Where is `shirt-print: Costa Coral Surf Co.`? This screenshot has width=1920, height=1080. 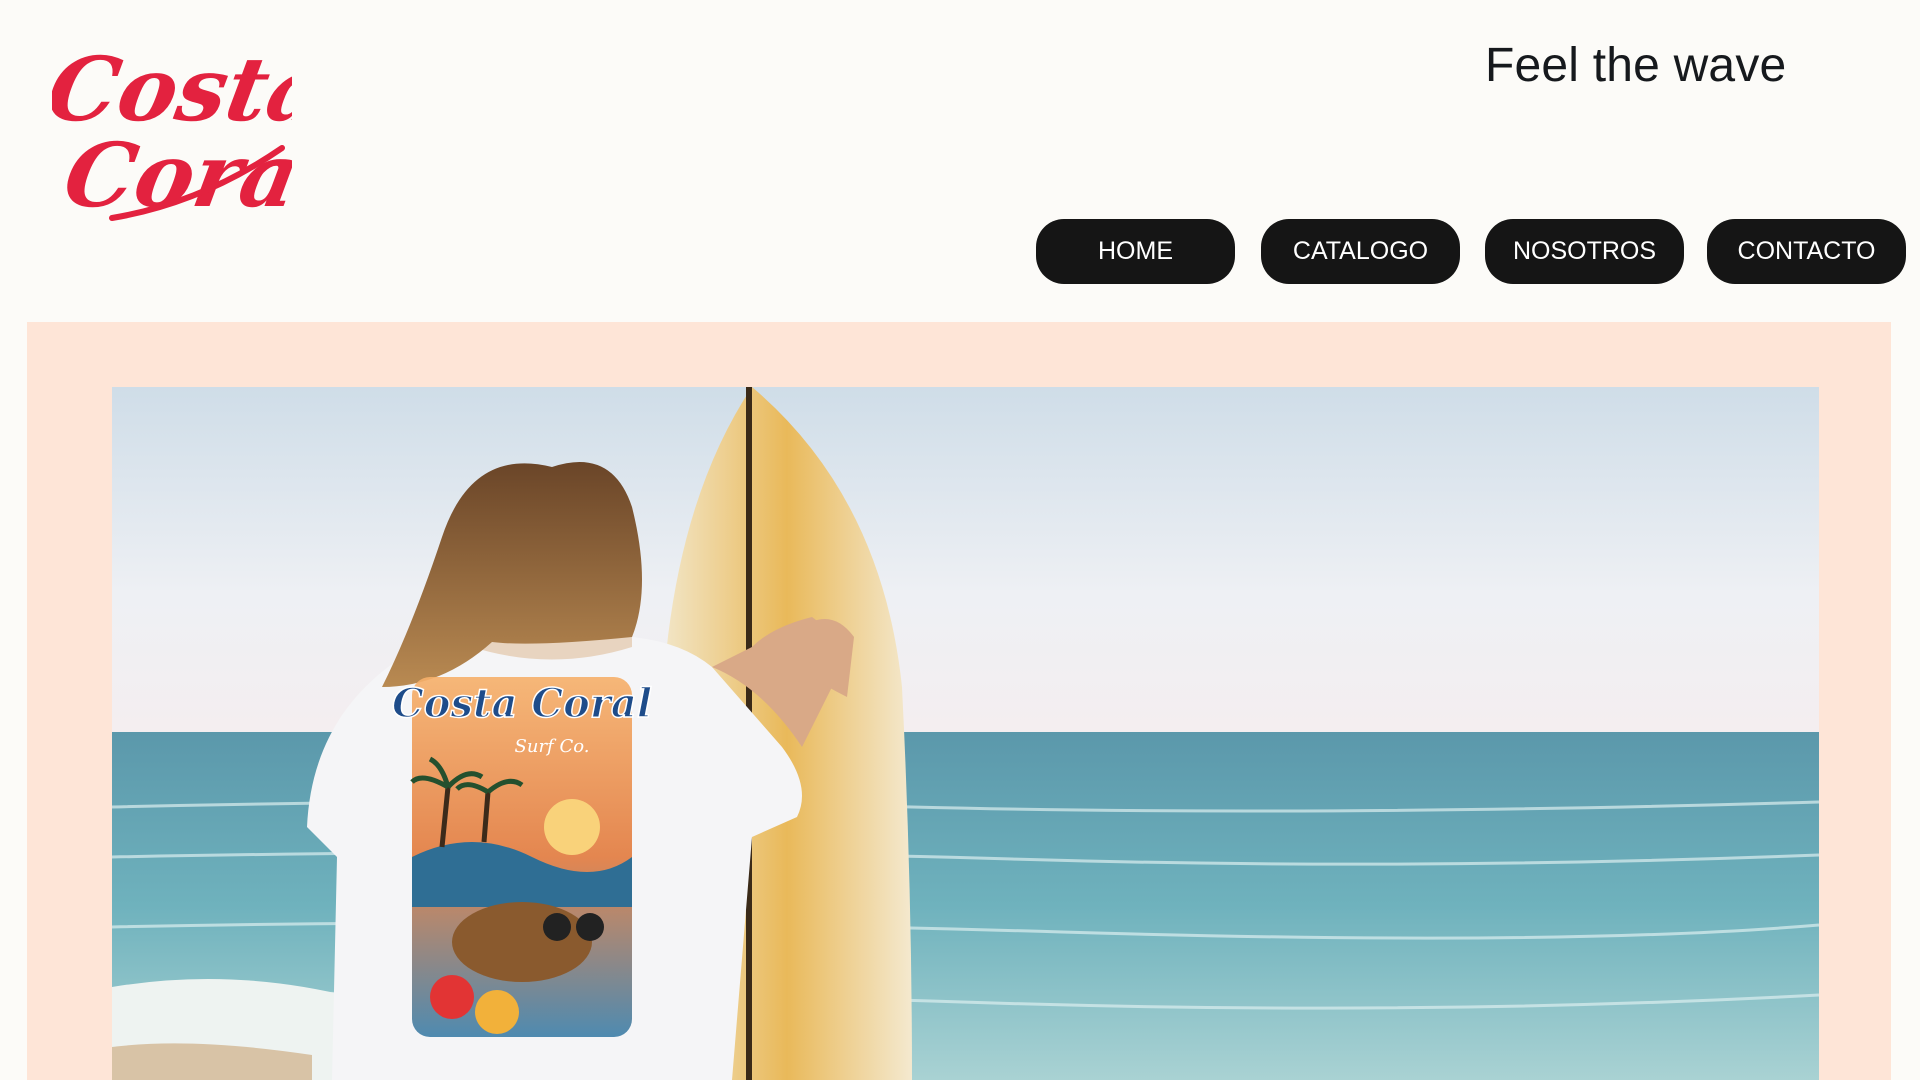
shirt-print: Costa Coral Surf Co. is located at coordinates (522, 857).